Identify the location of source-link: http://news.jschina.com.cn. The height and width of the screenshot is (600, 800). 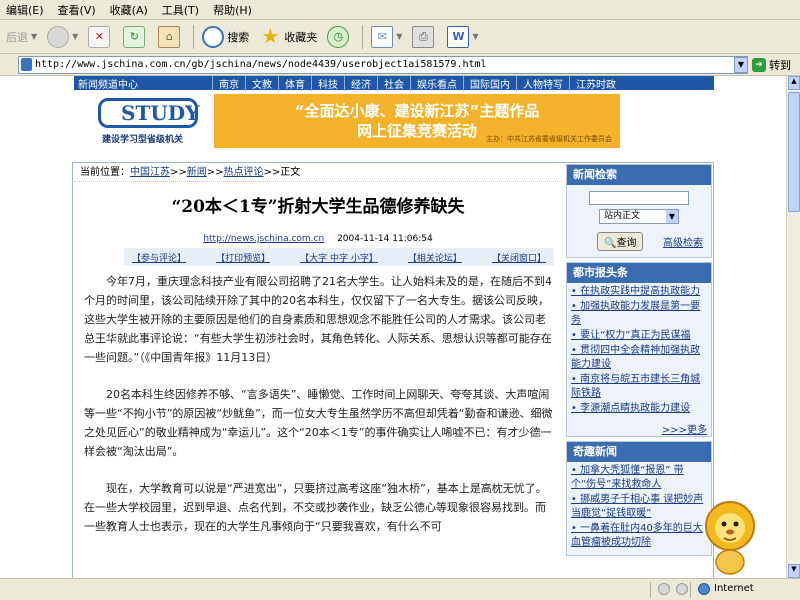
(263, 239).